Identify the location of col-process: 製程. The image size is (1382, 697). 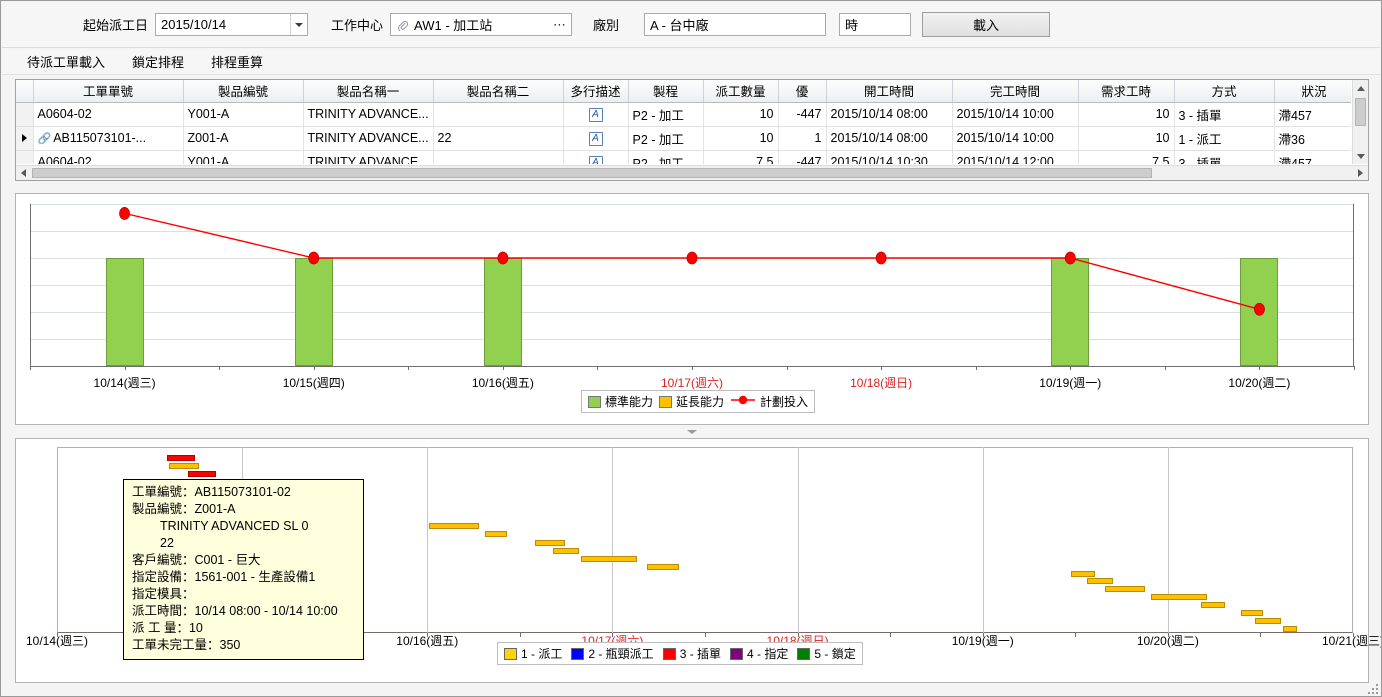
(666, 91).